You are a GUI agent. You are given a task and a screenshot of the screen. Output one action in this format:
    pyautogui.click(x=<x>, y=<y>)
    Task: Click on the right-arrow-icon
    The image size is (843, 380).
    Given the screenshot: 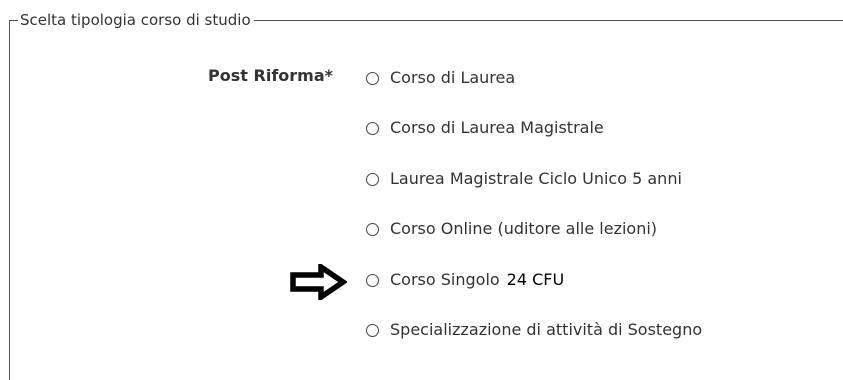 What is the action you would take?
    pyautogui.click(x=318, y=282)
    